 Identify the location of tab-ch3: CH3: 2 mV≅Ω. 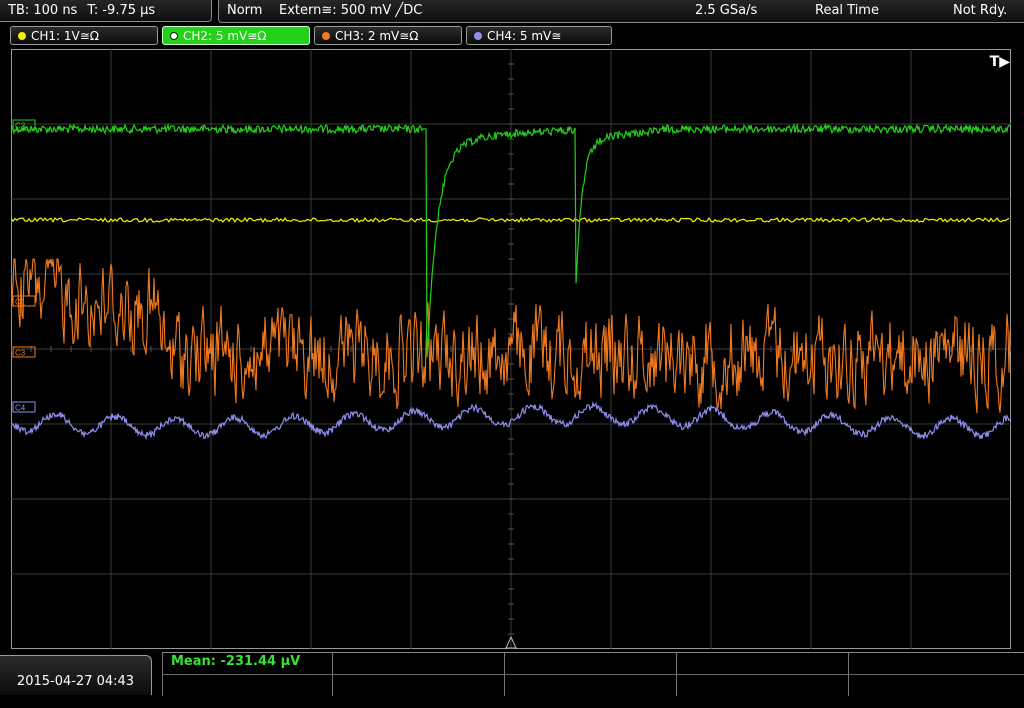
(388, 35).